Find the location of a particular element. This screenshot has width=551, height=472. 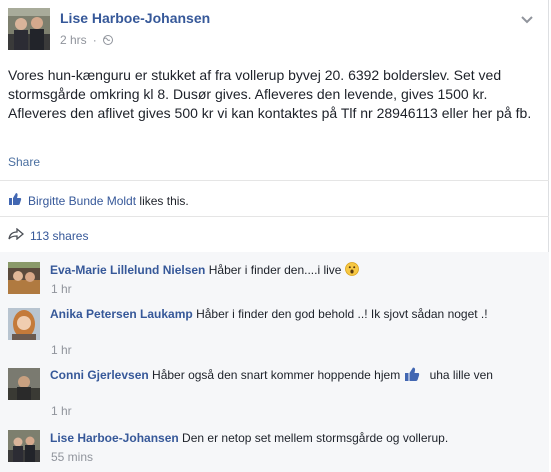

comment-author: Lise Harboe-Johansen is located at coordinates (114, 438).